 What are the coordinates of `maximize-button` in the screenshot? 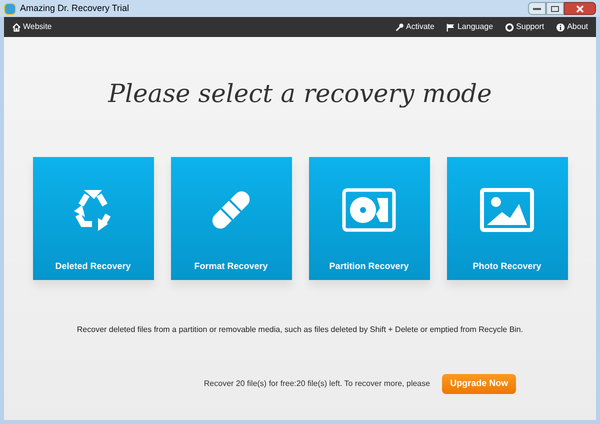 It's located at (555, 8).